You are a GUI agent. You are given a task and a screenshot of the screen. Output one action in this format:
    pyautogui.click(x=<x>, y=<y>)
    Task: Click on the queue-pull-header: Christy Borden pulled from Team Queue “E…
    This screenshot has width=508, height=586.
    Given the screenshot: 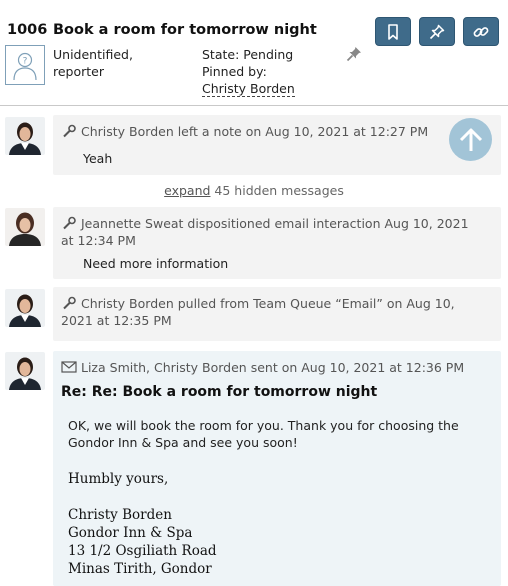 What is the action you would take?
    pyautogui.click(x=258, y=312)
    